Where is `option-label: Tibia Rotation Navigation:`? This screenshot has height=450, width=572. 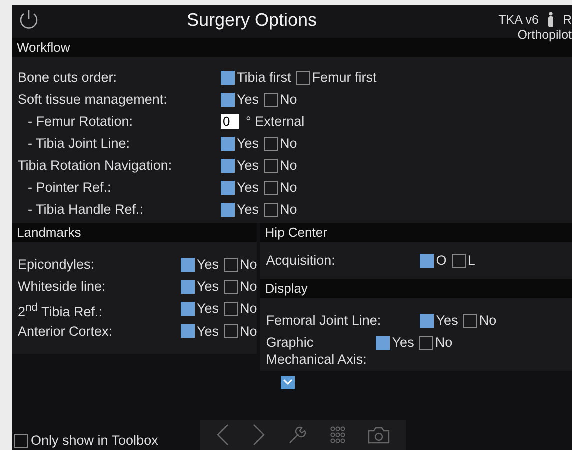 option-label: Tibia Rotation Navigation: is located at coordinates (96, 165).